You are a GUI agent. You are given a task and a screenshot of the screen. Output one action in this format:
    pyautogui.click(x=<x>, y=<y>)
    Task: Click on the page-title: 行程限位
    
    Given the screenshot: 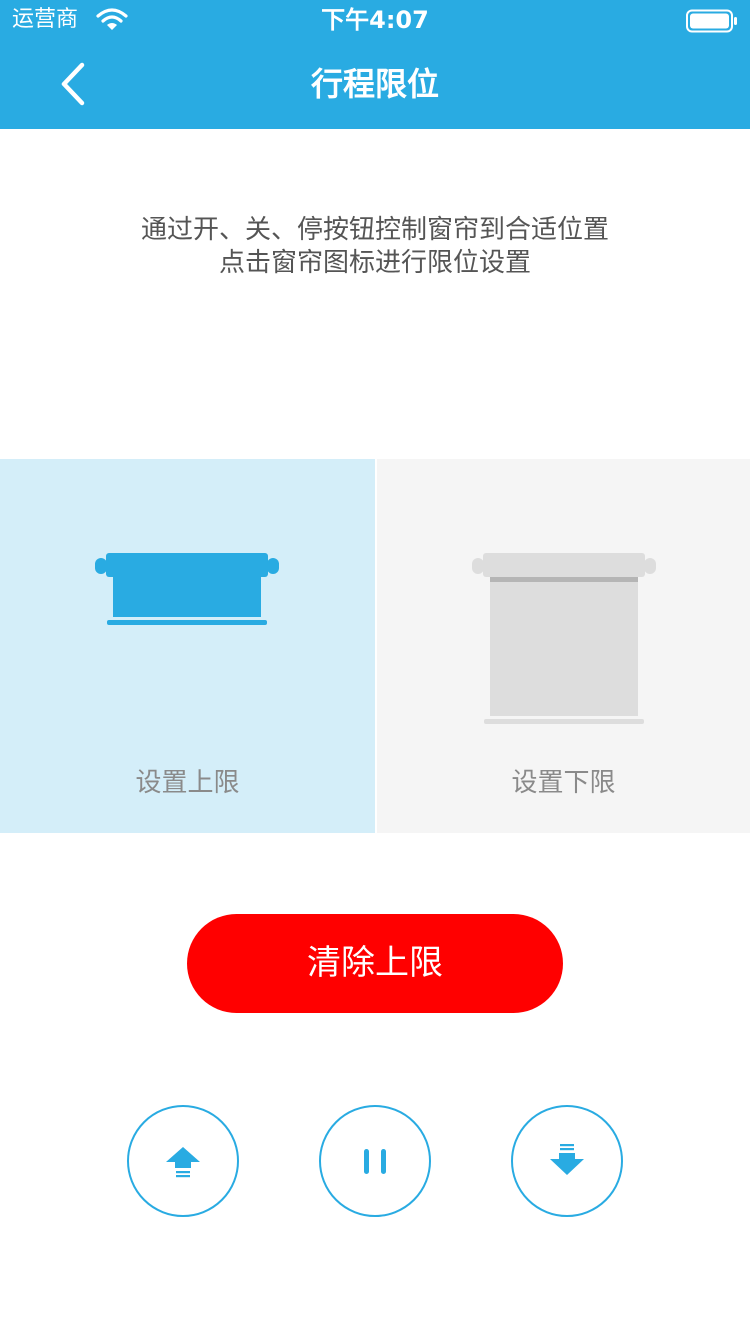 What is the action you would take?
    pyautogui.click(x=374, y=84)
    